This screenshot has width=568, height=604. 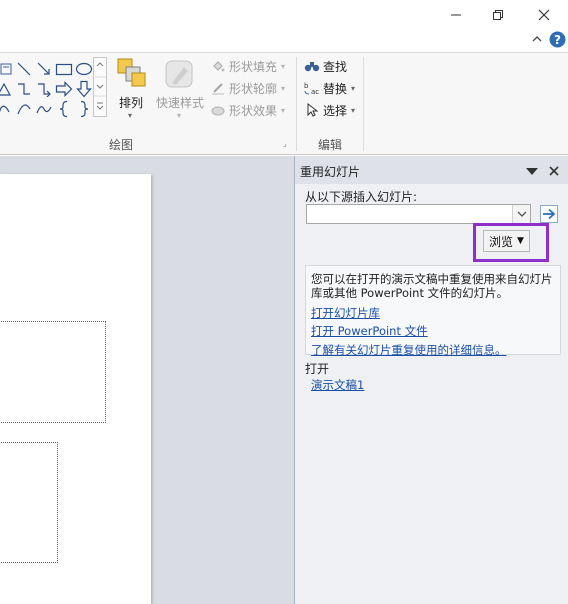 What do you see at coordinates (24, 109) in the screenshot?
I see `curve-shape-icon` at bounding box center [24, 109].